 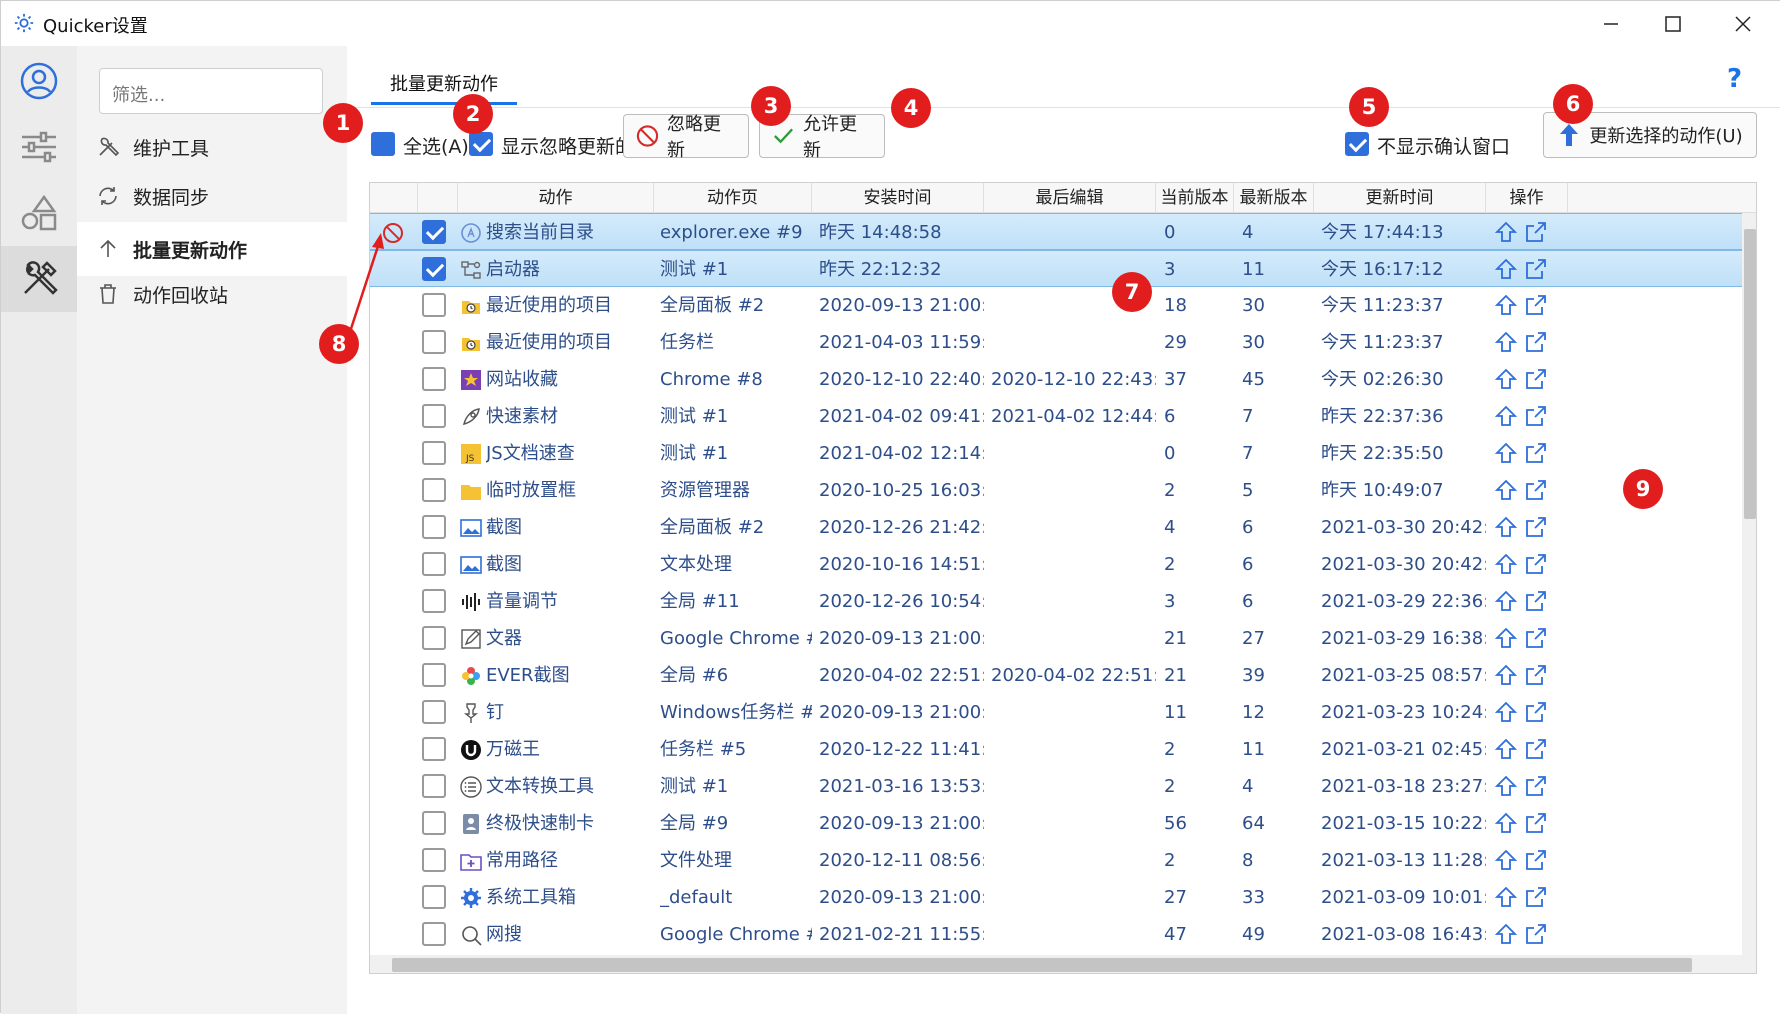 What do you see at coordinates (364, 287) in the screenshot?
I see `annotation-arrow` at bounding box center [364, 287].